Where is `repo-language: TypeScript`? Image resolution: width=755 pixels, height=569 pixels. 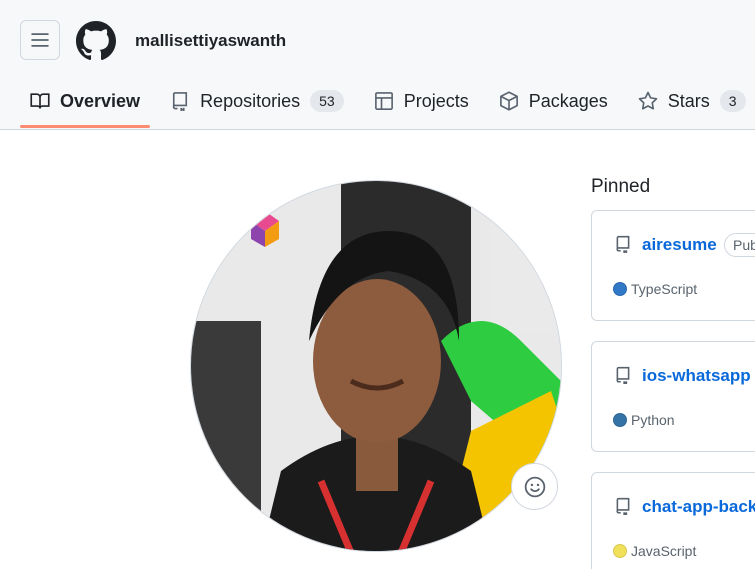
repo-language: TypeScript is located at coordinates (655, 289).